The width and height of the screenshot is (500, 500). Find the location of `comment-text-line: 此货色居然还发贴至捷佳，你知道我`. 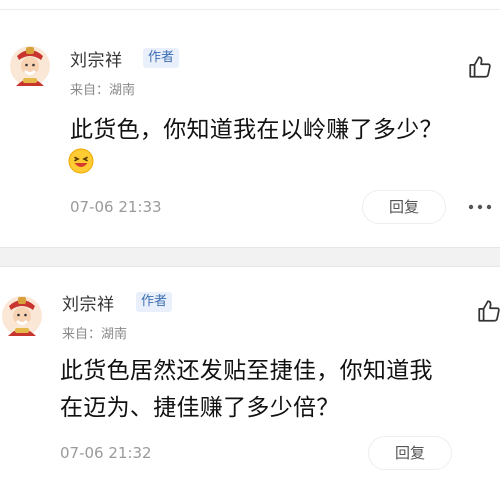

comment-text-line: 此货色居然还发贴至捷佳，你知道我 is located at coordinates (246, 371).